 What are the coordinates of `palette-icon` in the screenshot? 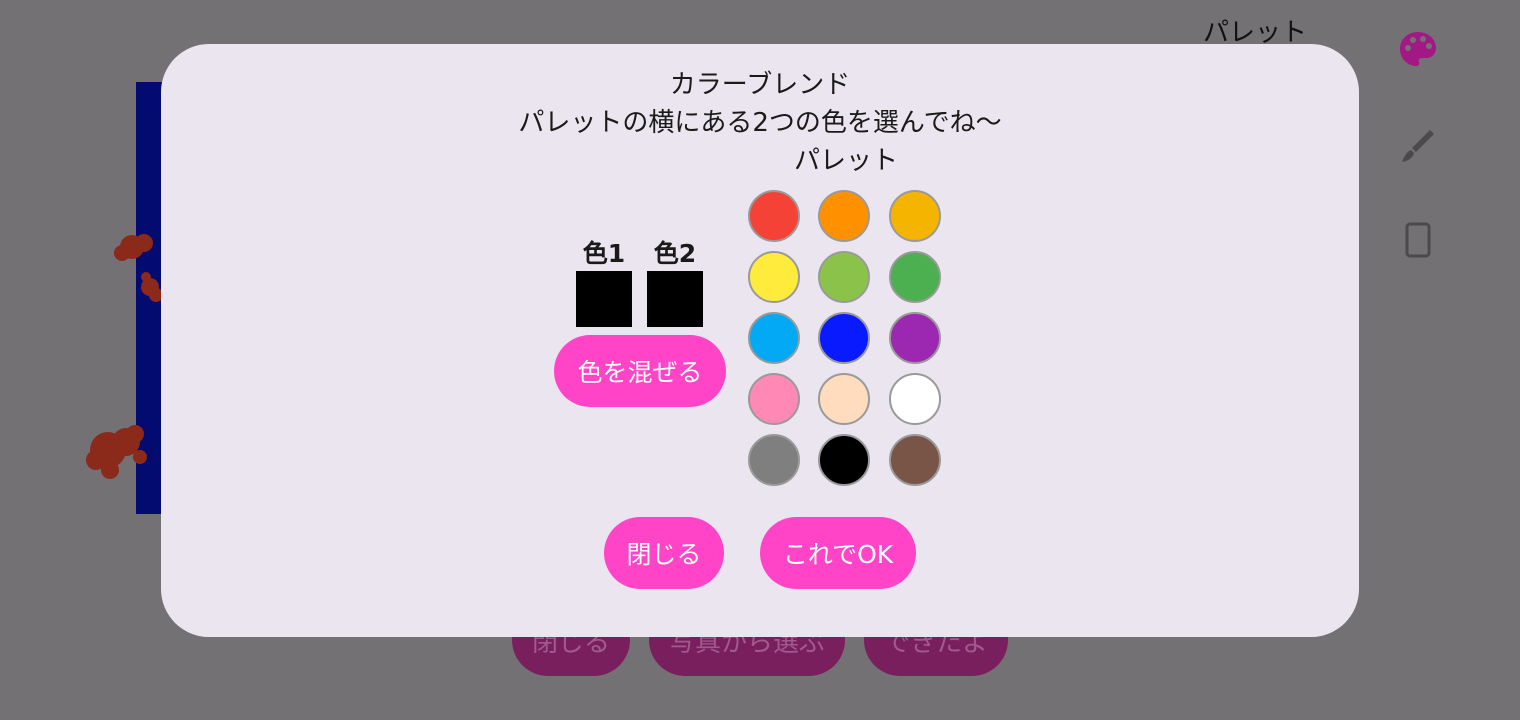 It's located at (1418, 50).